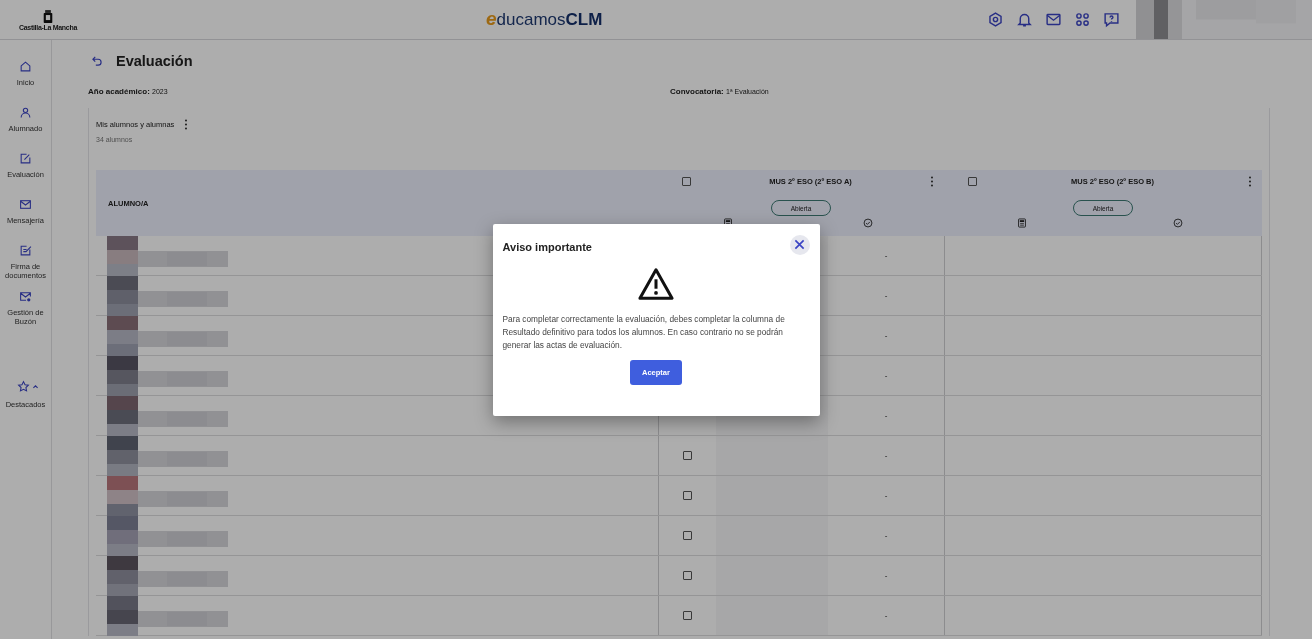 The width and height of the screenshot is (1312, 639). What do you see at coordinates (1111, 19) in the screenshot?
I see `help-icon` at bounding box center [1111, 19].